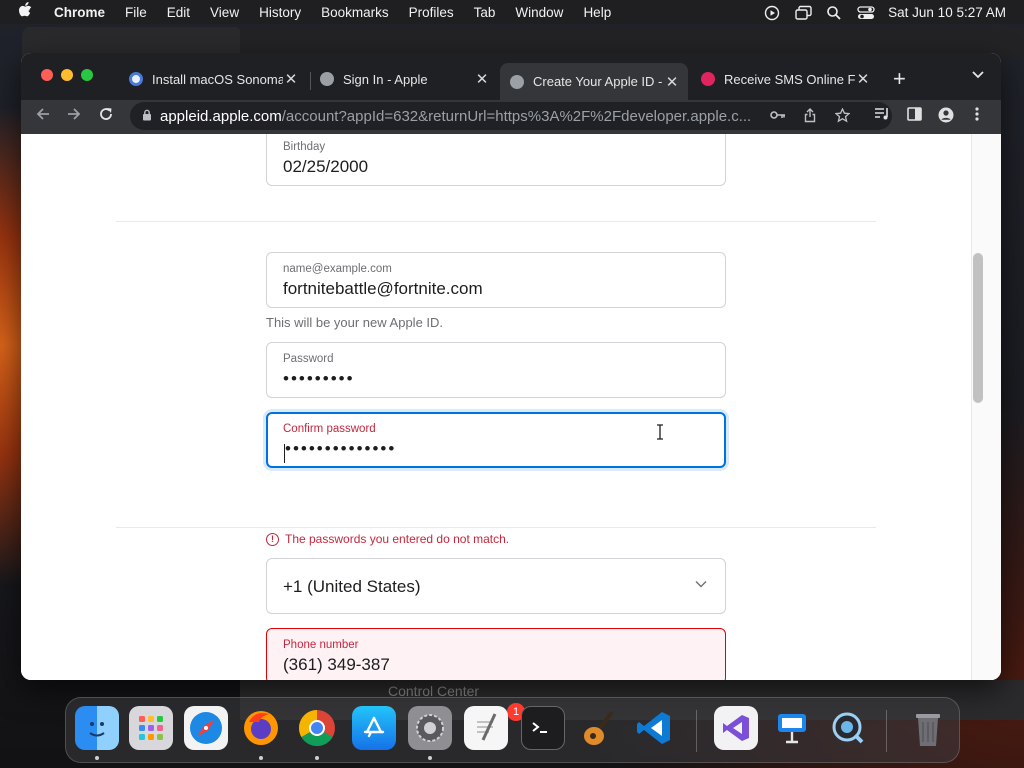  I want to click on now-playing-icon, so click(772, 13).